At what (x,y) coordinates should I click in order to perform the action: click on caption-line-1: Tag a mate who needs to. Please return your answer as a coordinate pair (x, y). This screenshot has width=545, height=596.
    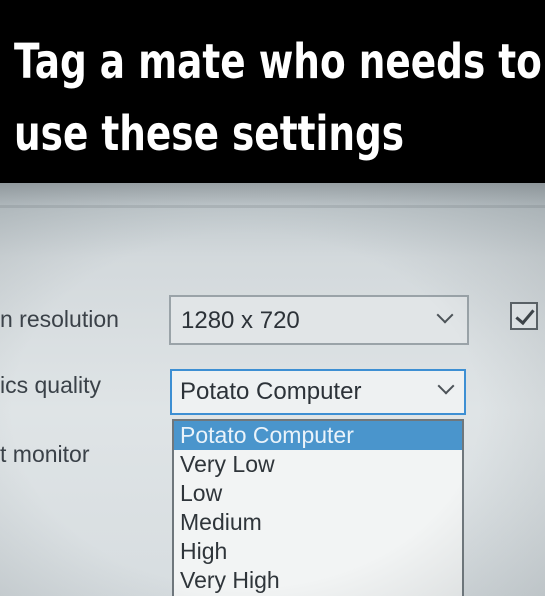
    Looking at the image, I should click on (278, 62).